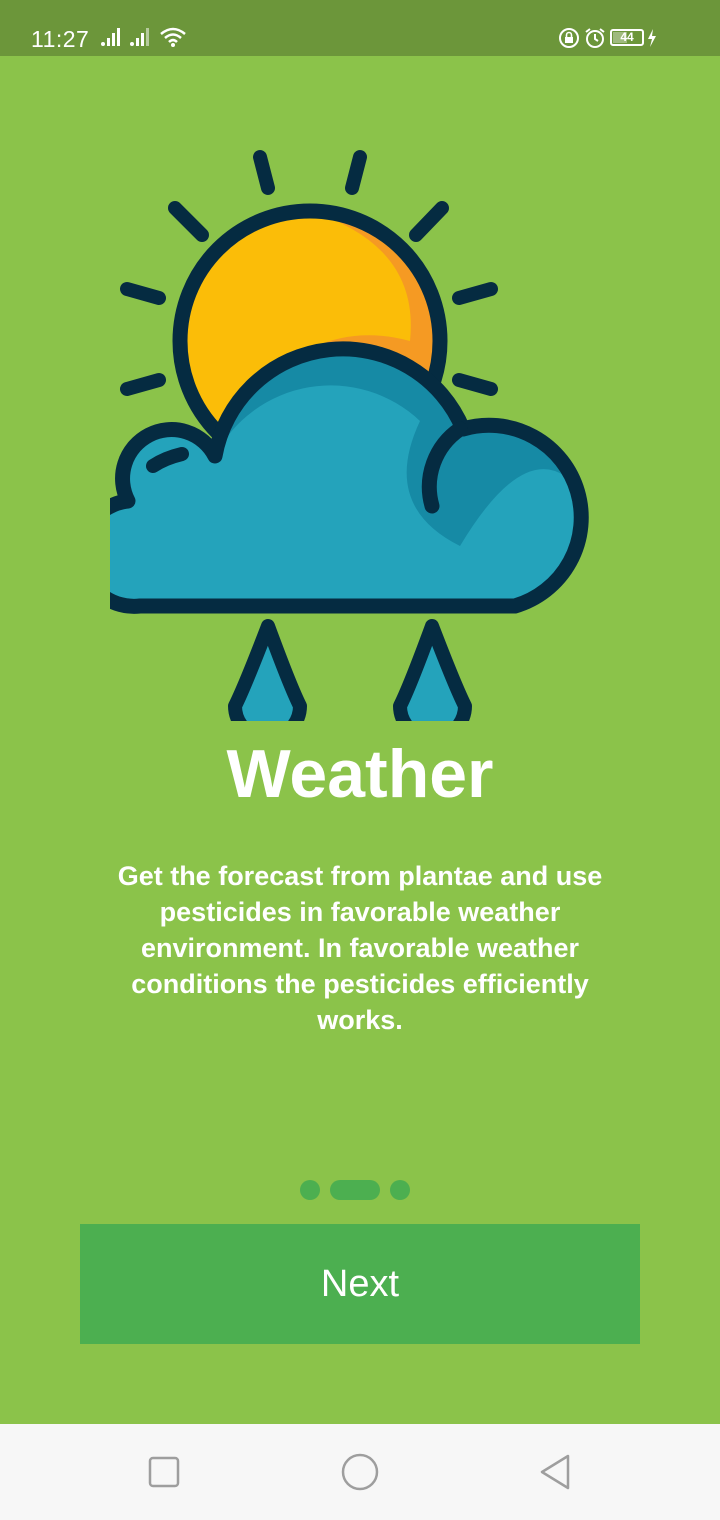 The height and width of the screenshot is (1520, 720). Describe the element at coordinates (360, 1284) in the screenshot. I see `next-button: Next` at that location.